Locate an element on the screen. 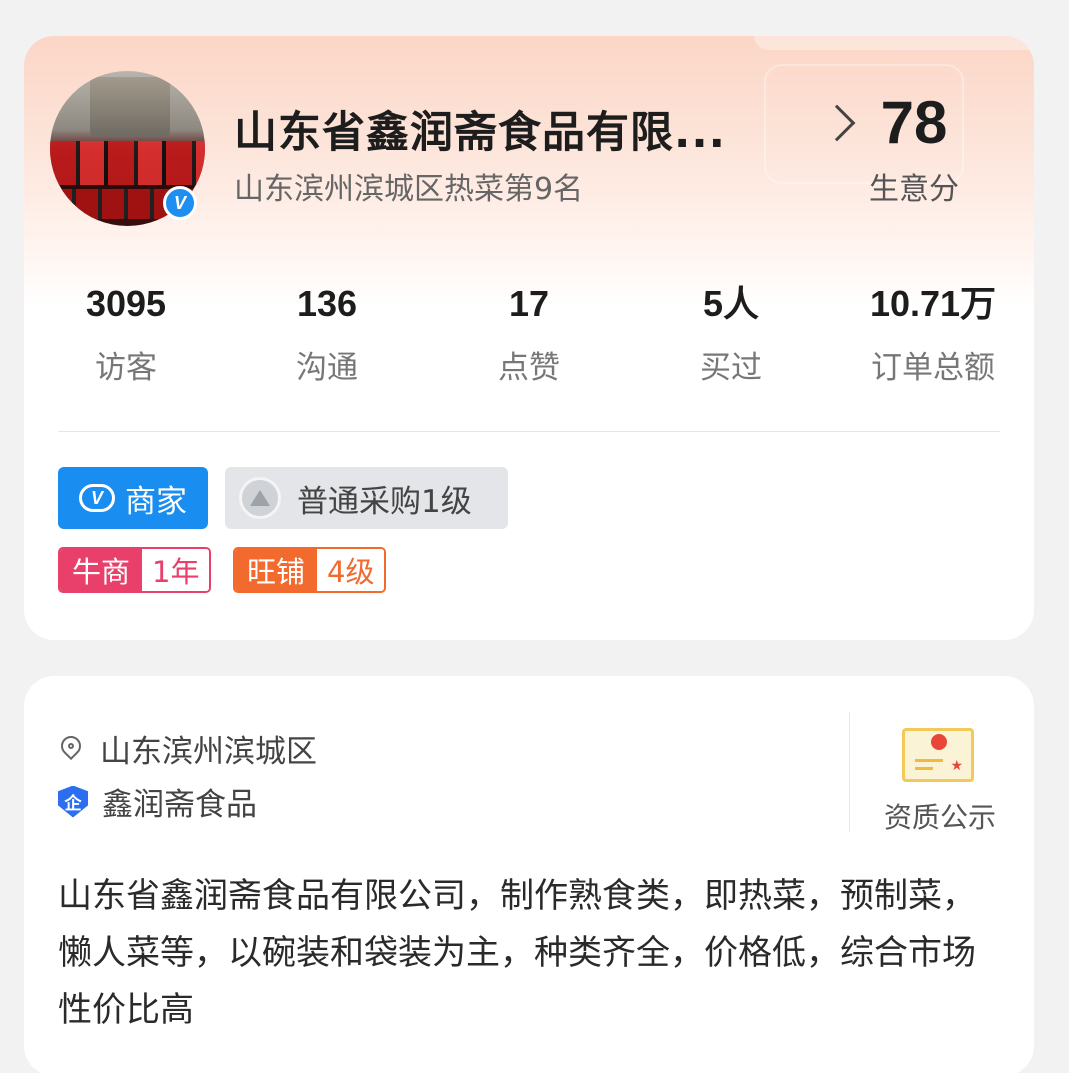 The height and width of the screenshot is (1073, 1069). stat-buyers: 5人 买过 is located at coordinates (731, 333).